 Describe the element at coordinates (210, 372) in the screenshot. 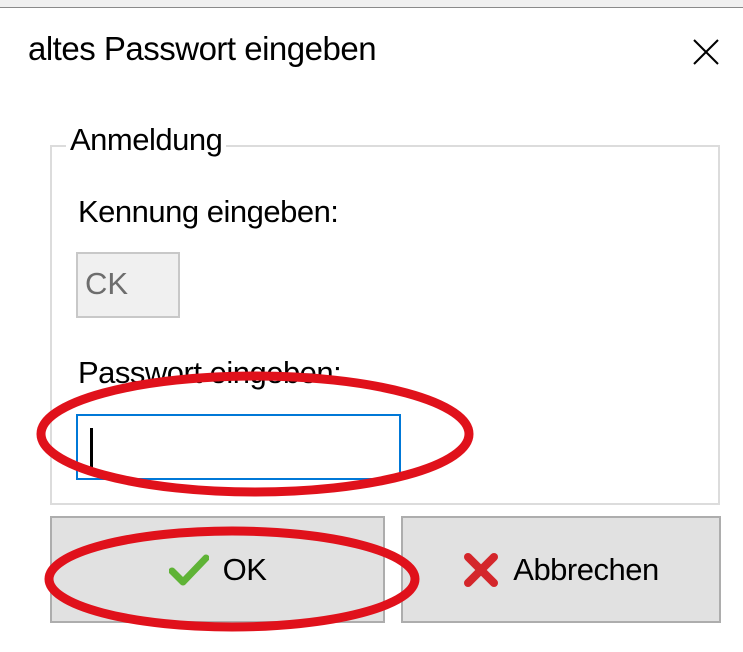

I see `passwort-label: Passwort eingeben:` at that location.